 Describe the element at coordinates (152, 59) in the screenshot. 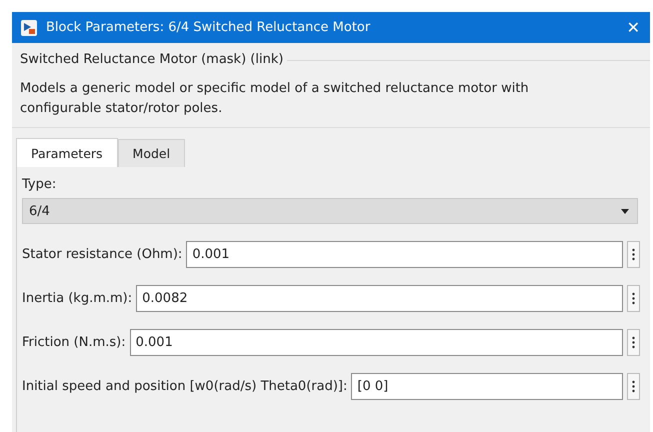

I see `group-title: Switched Reluctance Motor (mask) (link)` at that location.